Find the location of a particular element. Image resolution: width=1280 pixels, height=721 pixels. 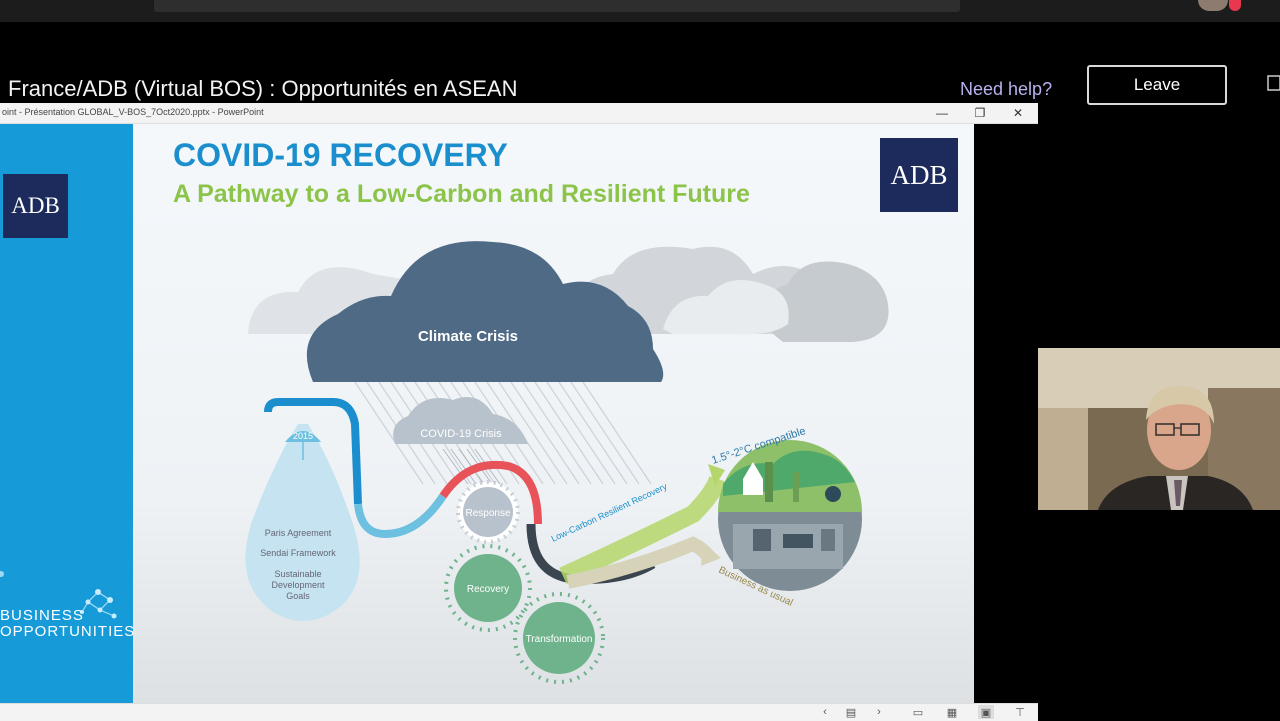

brand-line-2: OPPORTUNITIES is located at coordinates (68, 631).